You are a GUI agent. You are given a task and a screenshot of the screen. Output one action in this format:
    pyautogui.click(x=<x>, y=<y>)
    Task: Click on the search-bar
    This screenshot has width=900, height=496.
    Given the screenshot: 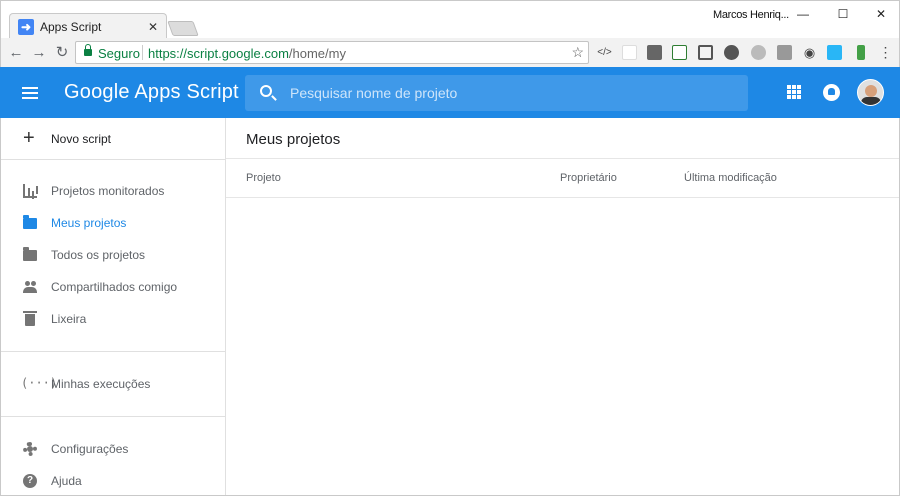 What is the action you would take?
    pyautogui.click(x=496, y=93)
    